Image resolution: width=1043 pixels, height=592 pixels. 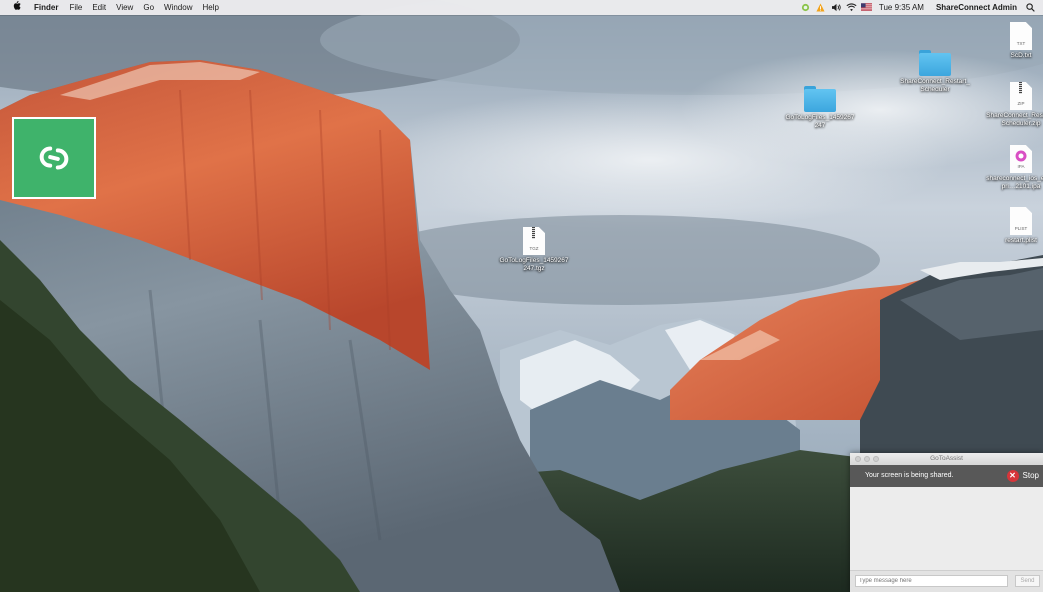 What do you see at coordinates (851, 7) in the screenshot?
I see `wifi-icon` at bounding box center [851, 7].